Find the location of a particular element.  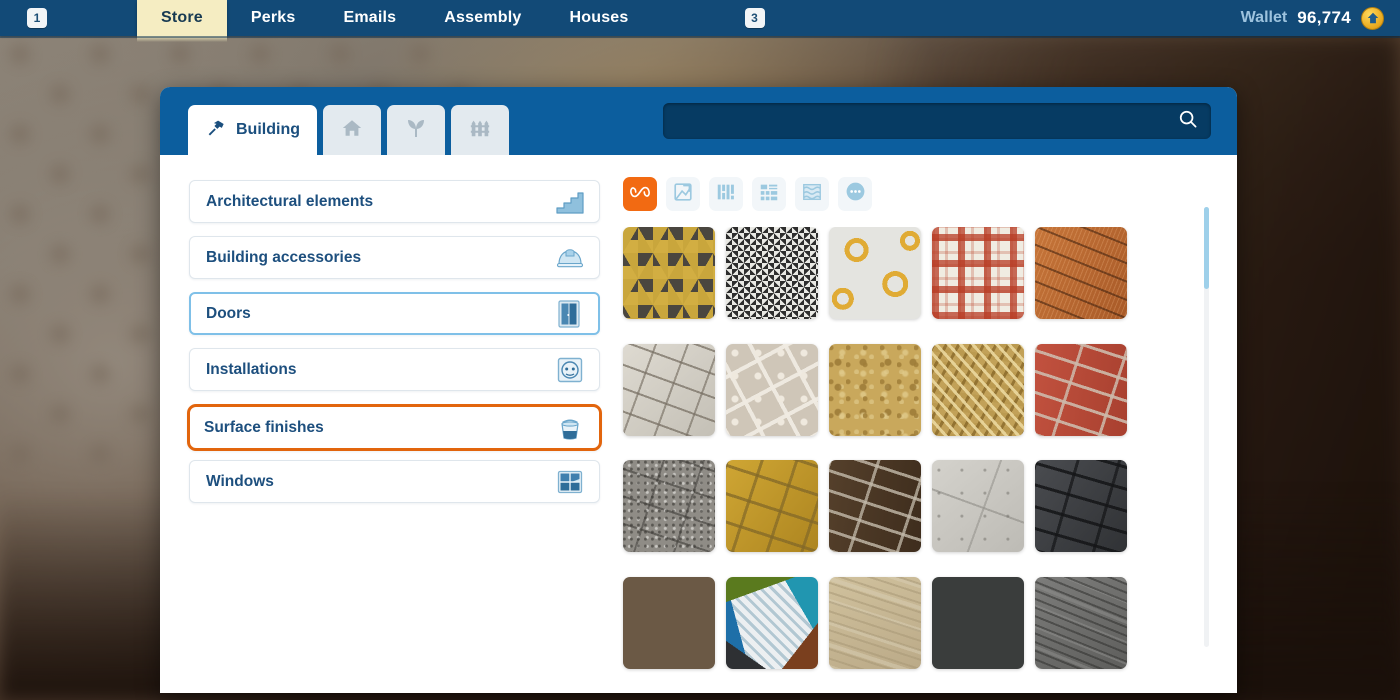

category-building-accessories-label: Building accessories is located at coordinates (284, 257).